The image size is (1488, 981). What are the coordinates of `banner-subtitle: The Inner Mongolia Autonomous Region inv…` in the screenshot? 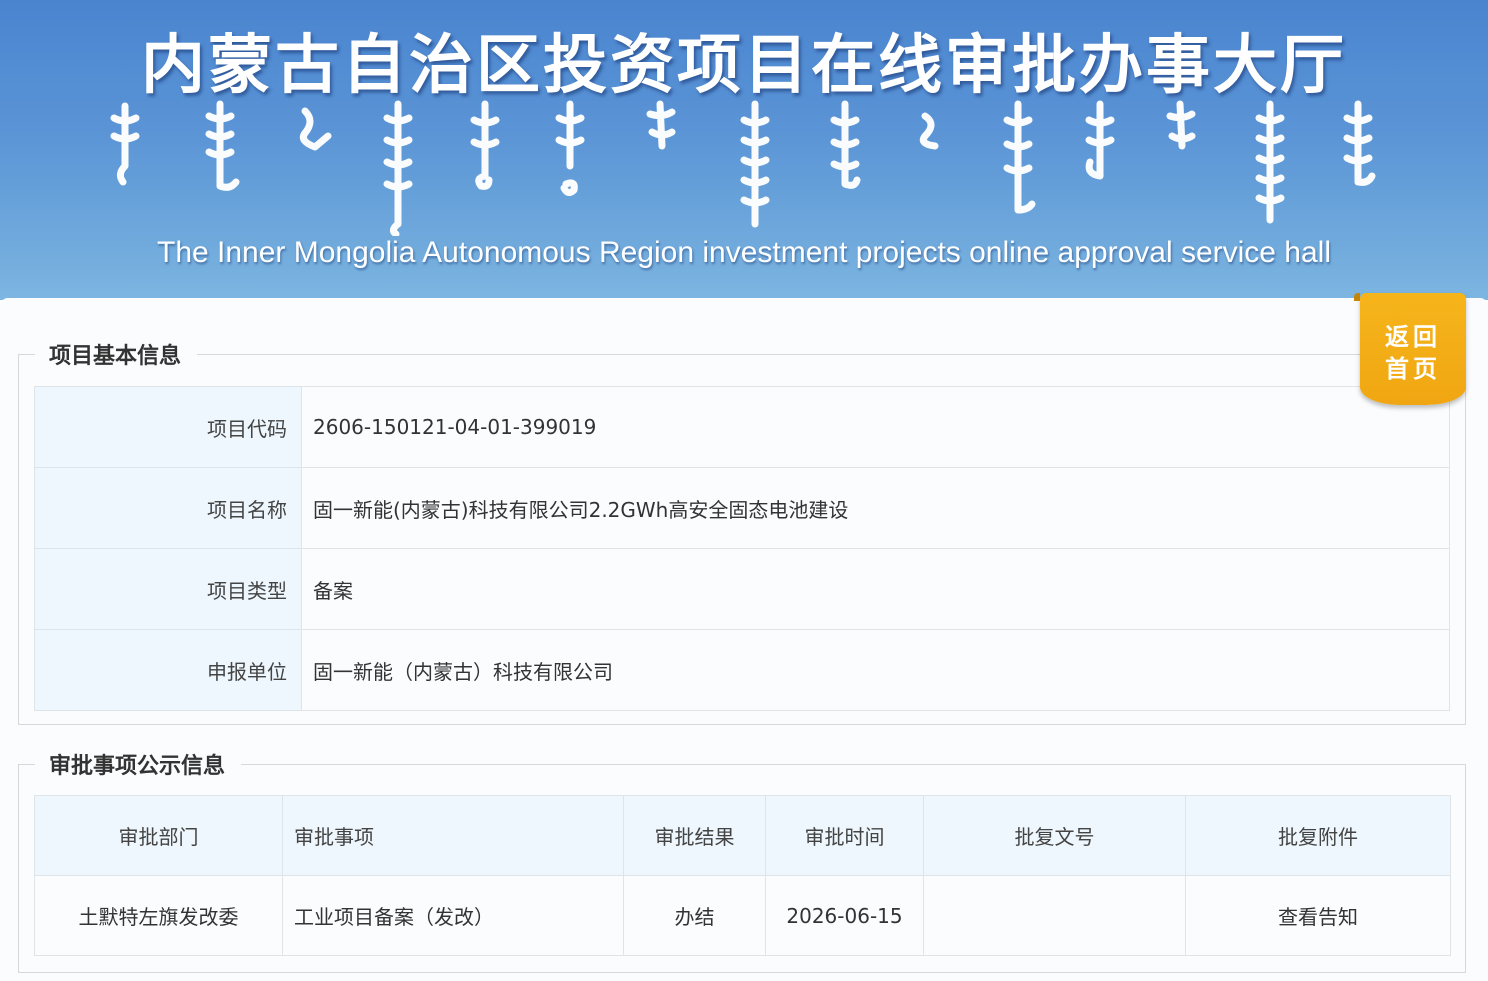 It's located at (744, 252).